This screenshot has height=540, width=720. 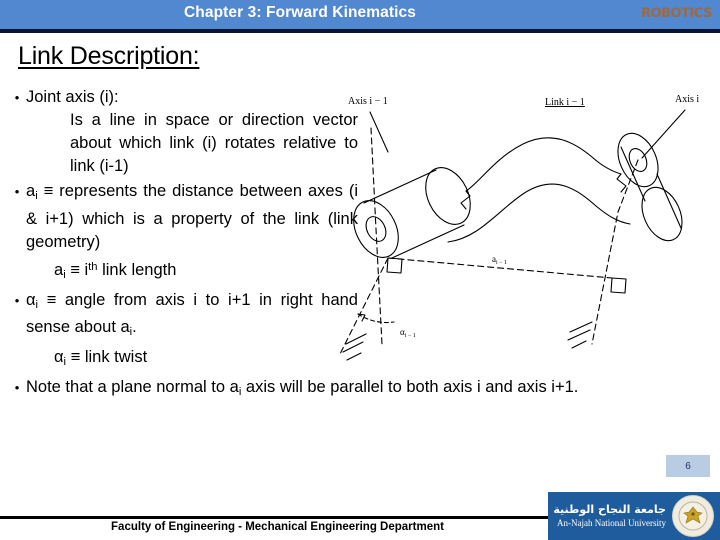 What do you see at coordinates (565, 102) in the screenshot?
I see `figure-label-link: Link i − 1` at bounding box center [565, 102].